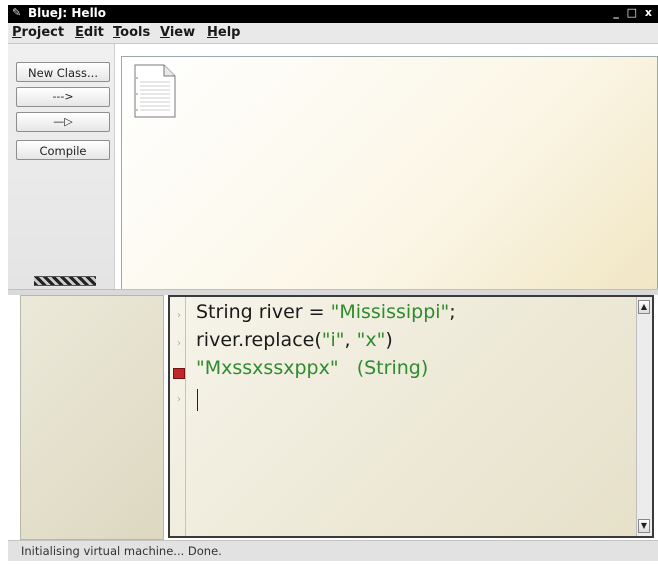 The width and height of the screenshot is (658, 564). Describe the element at coordinates (63, 97) in the screenshot. I see `uses-arrow-button: --->` at that location.